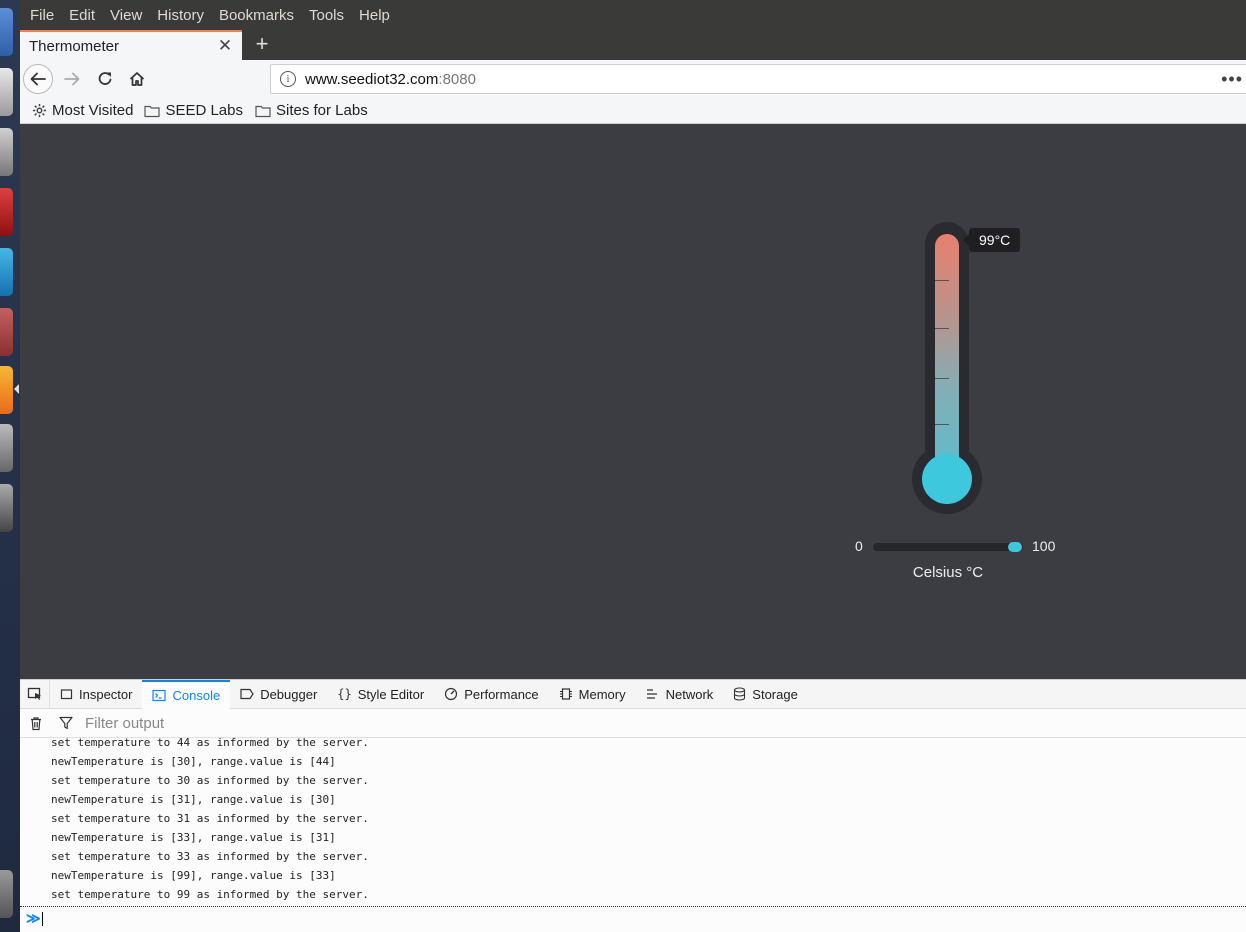 This screenshot has width=1246, height=932. I want to click on menu-help: Help, so click(374, 15).